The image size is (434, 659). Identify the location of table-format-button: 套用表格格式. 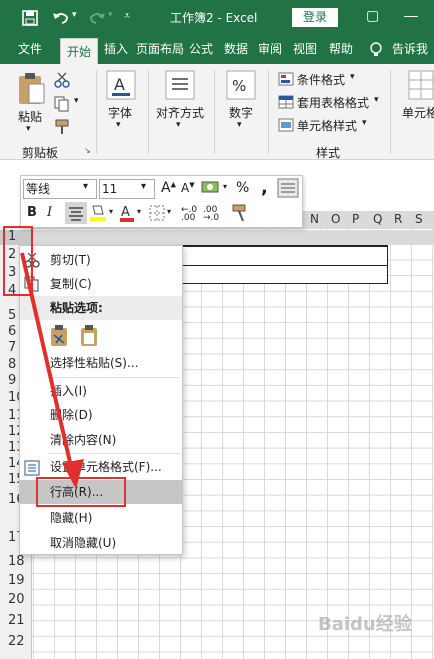
(333, 102).